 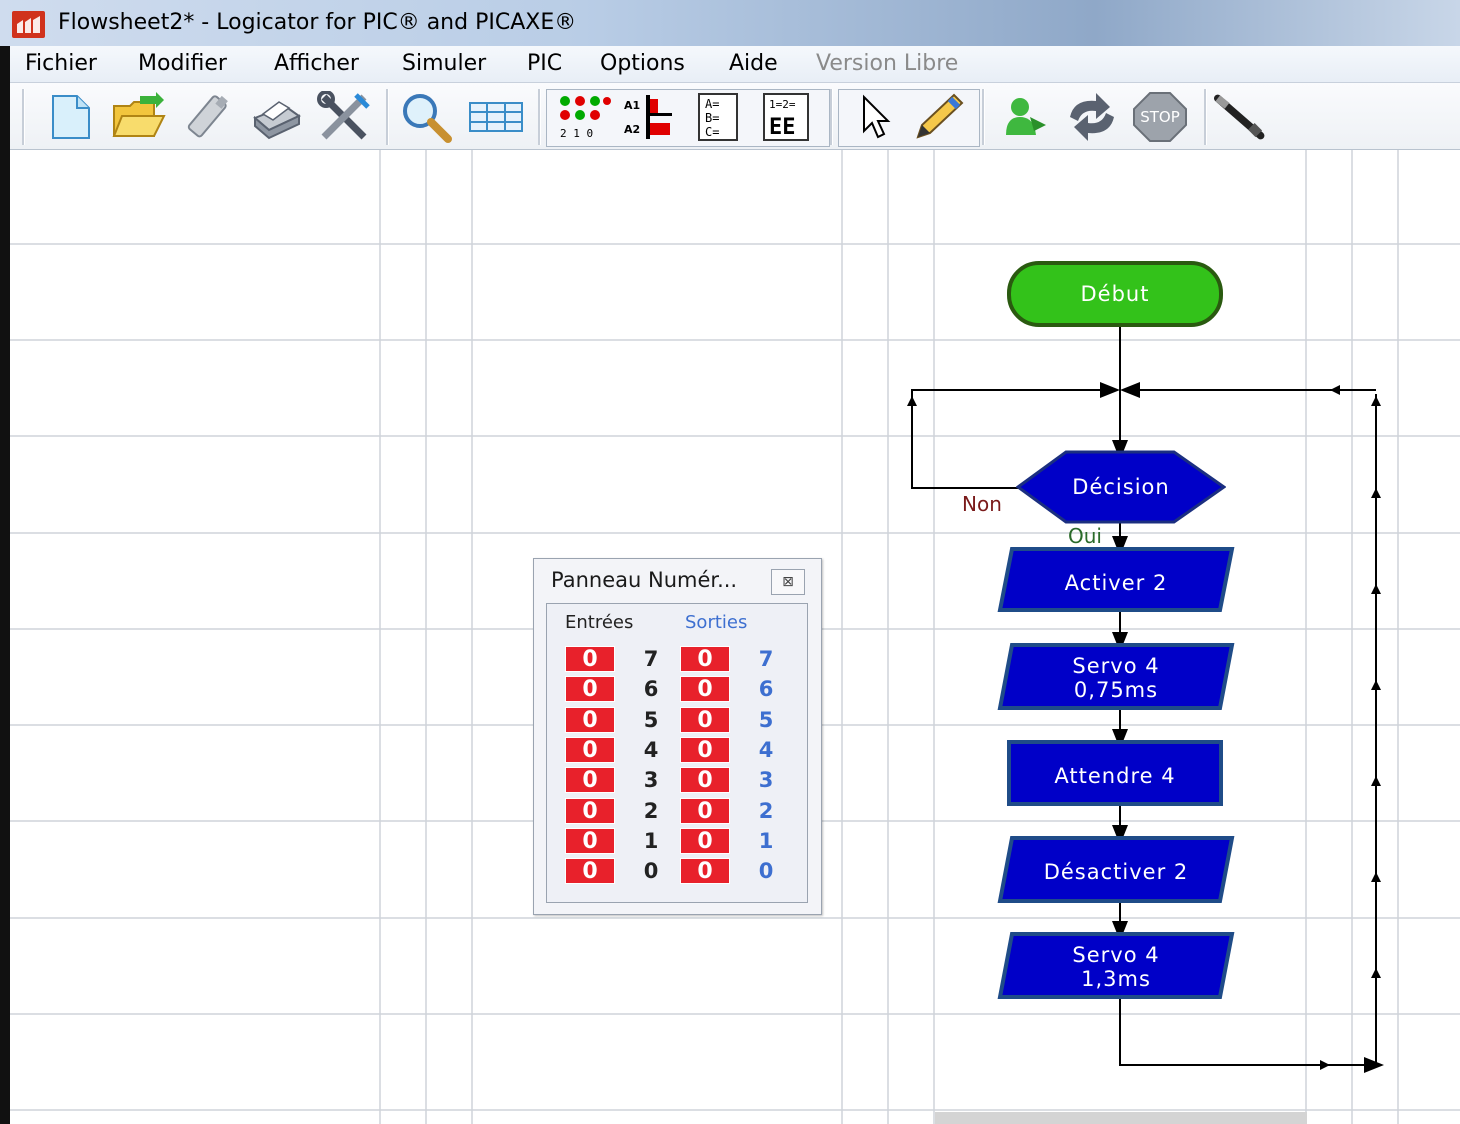 I want to click on eeprom-icon: 1=2= EE, so click(x=786, y=117).